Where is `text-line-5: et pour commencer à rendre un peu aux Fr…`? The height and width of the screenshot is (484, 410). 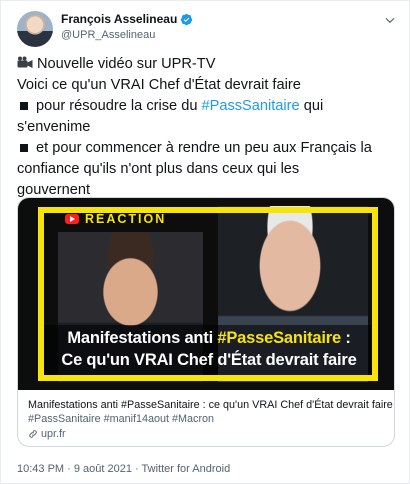 text-line-5: et pour commencer à rendre un peu aux Fr… is located at coordinates (205, 148).